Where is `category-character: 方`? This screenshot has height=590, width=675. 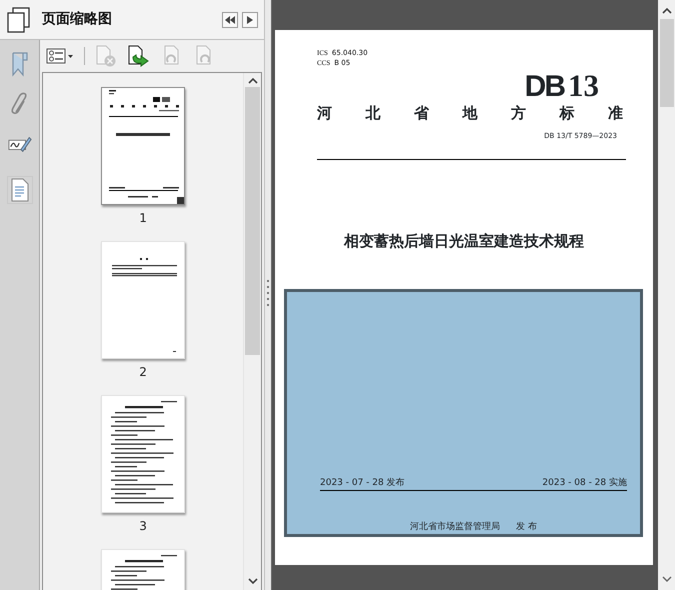 category-character: 方 is located at coordinates (518, 113).